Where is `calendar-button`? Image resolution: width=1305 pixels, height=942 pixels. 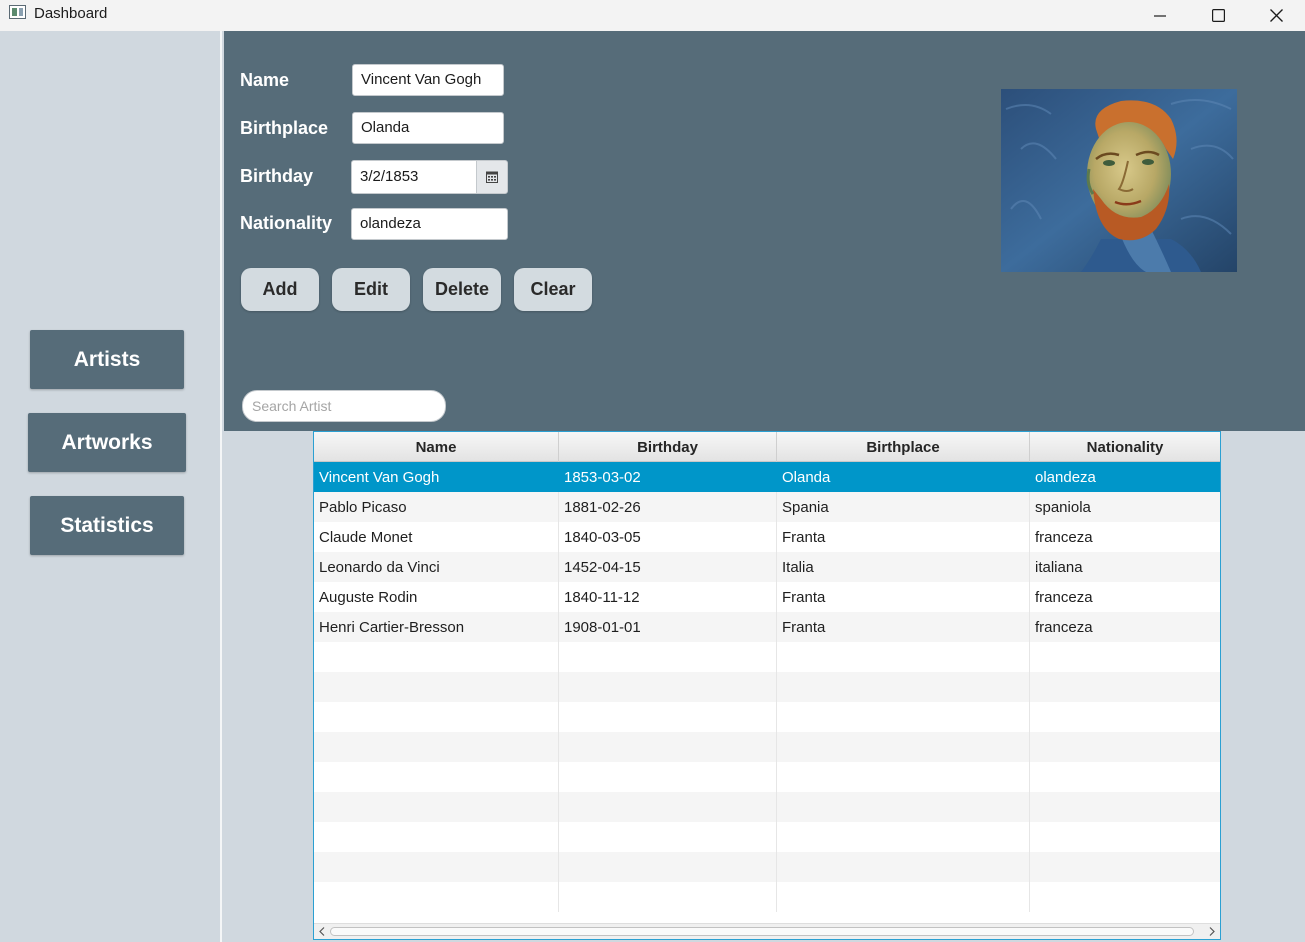
calendar-button is located at coordinates (492, 177).